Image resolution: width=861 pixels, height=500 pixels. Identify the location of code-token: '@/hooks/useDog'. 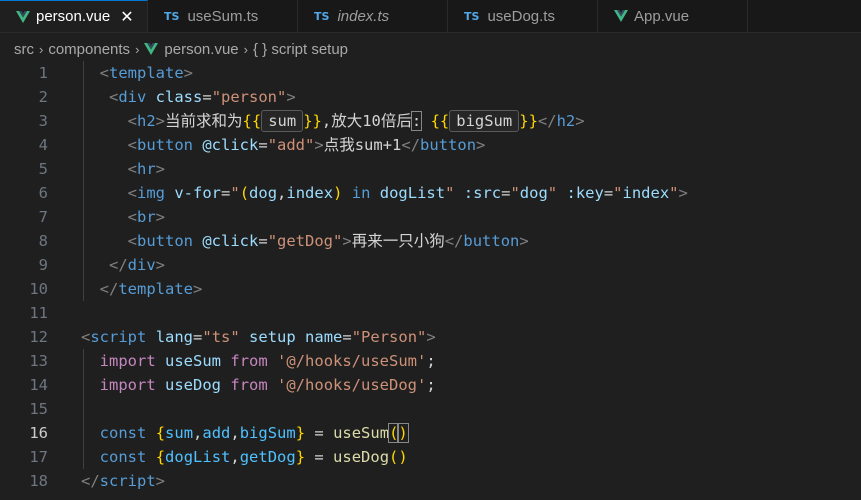
(352, 385).